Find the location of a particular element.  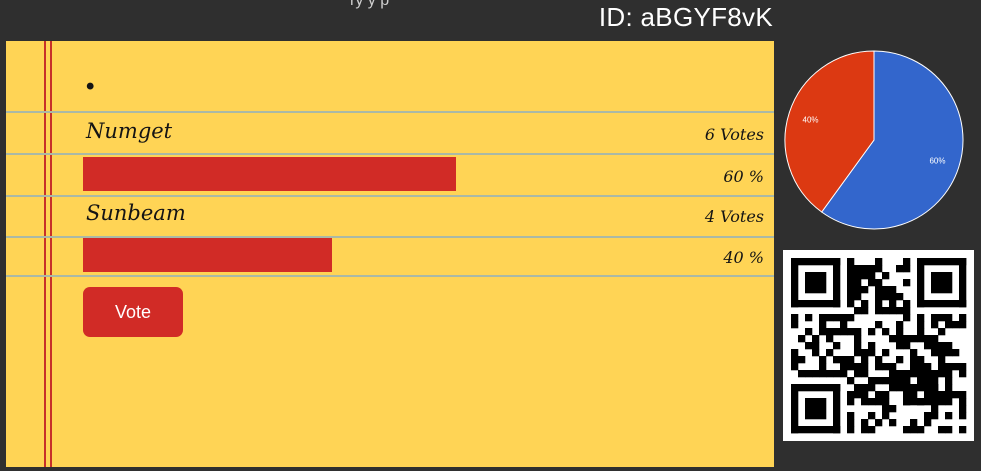

option-votes: 4 Votes is located at coordinates (734, 216).